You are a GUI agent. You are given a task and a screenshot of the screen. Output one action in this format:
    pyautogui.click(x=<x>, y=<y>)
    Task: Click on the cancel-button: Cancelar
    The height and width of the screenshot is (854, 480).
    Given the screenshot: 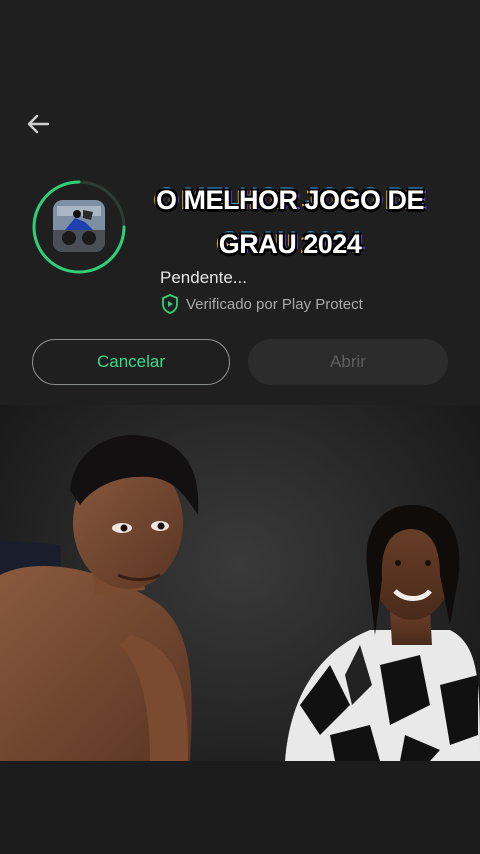 What is the action you would take?
    pyautogui.click(x=131, y=362)
    